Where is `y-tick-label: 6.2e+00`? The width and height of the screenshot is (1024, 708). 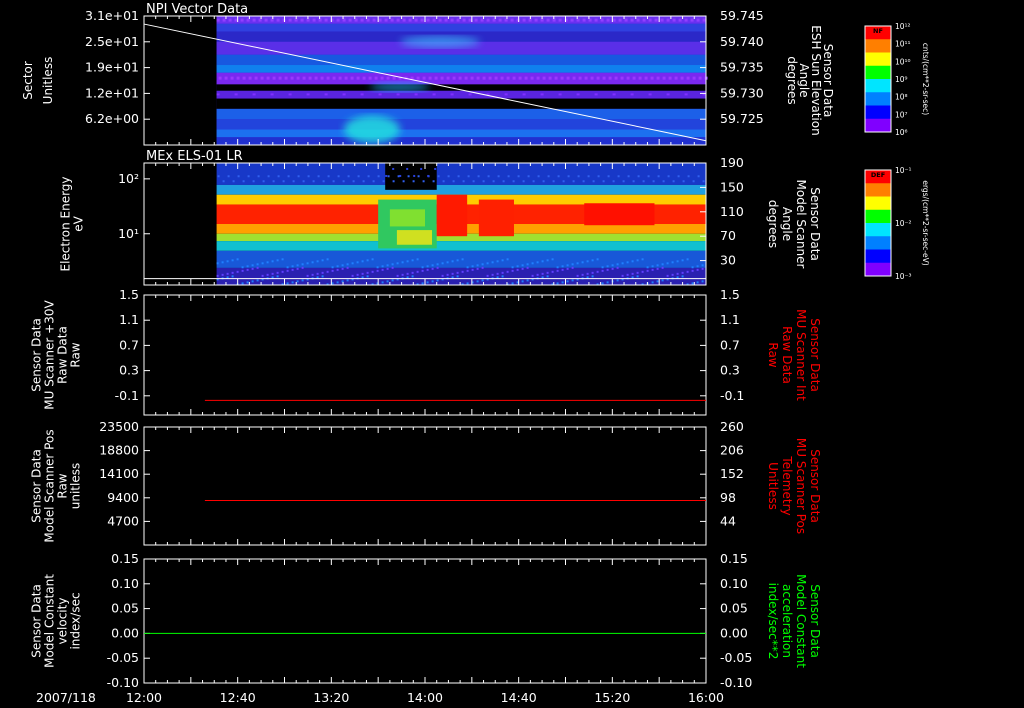
y-tick-label: 6.2e+00 is located at coordinates (112, 118).